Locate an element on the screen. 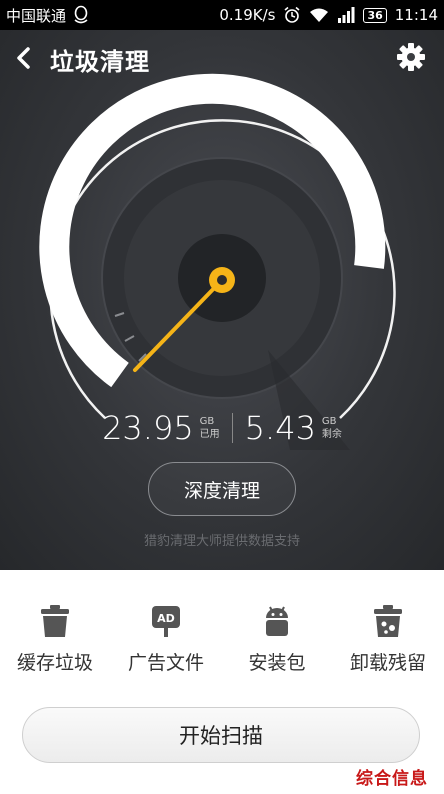 This screenshot has width=444, height=794. page-title: 垃圾清理 is located at coordinates (100, 62).